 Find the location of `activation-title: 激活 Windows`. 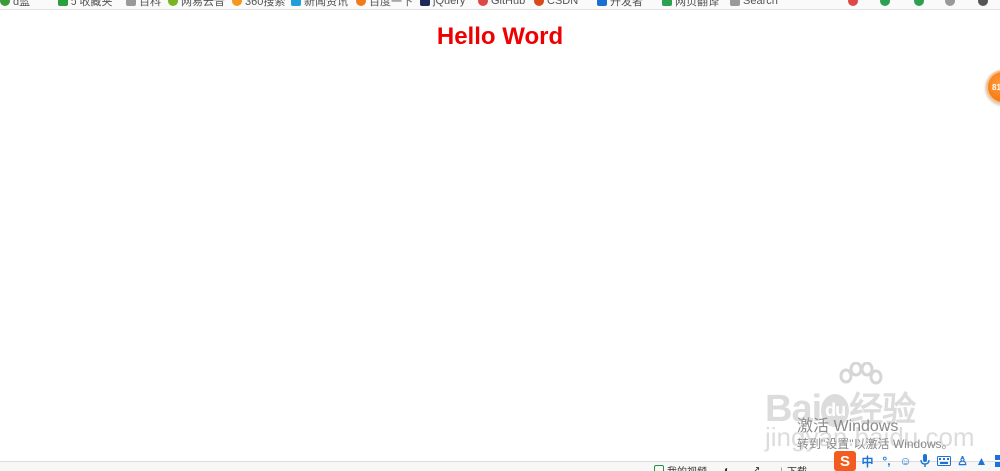

activation-title: 激活 Windows is located at coordinates (848, 426).